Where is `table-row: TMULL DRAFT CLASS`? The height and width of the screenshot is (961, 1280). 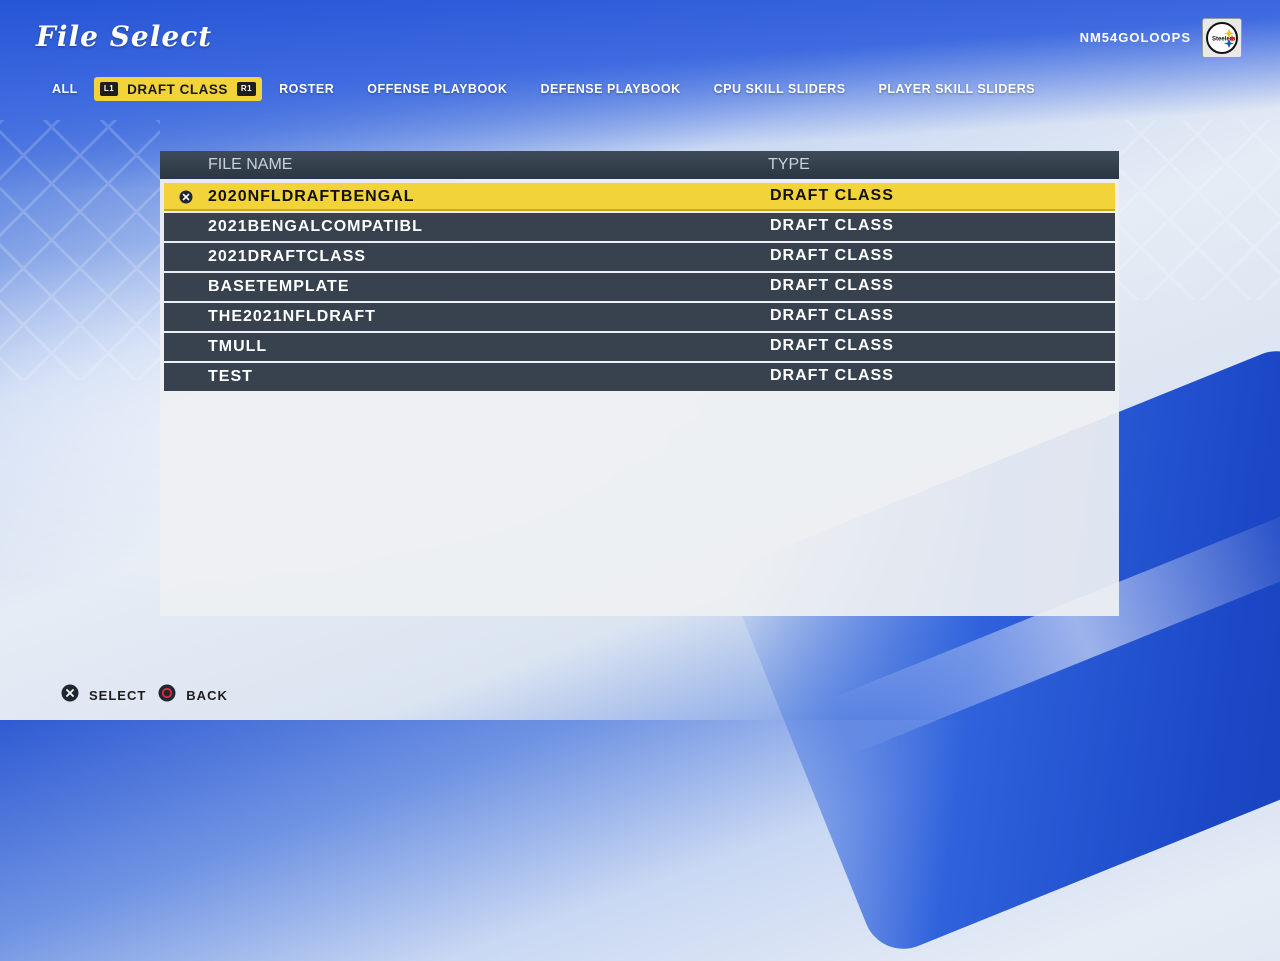 table-row: TMULL DRAFT CLASS is located at coordinates (639, 347).